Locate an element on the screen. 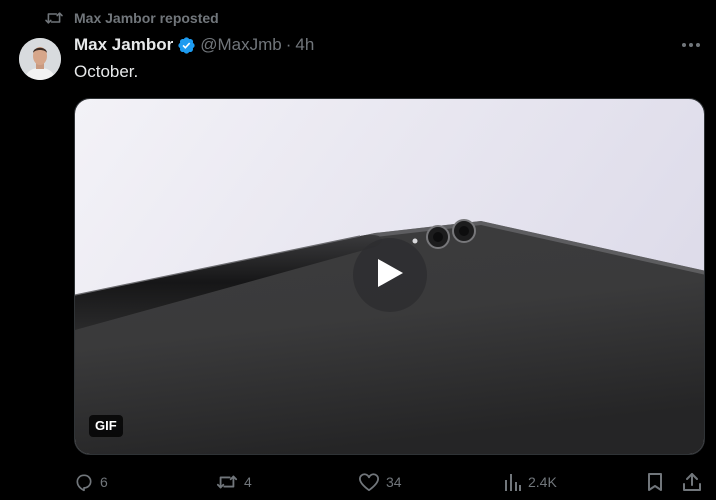  repost-count: 4 is located at coordinates (248, 482).